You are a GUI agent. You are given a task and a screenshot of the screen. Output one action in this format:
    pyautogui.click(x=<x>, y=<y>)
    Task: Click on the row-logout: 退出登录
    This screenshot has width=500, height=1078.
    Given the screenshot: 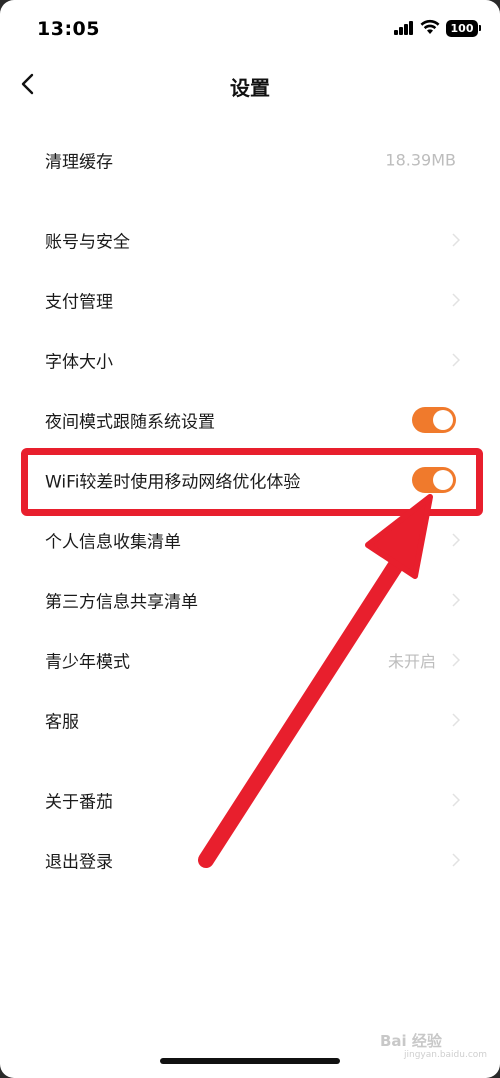 What is the action you would take?
    pyautogui.click(x=250, y=860)
    